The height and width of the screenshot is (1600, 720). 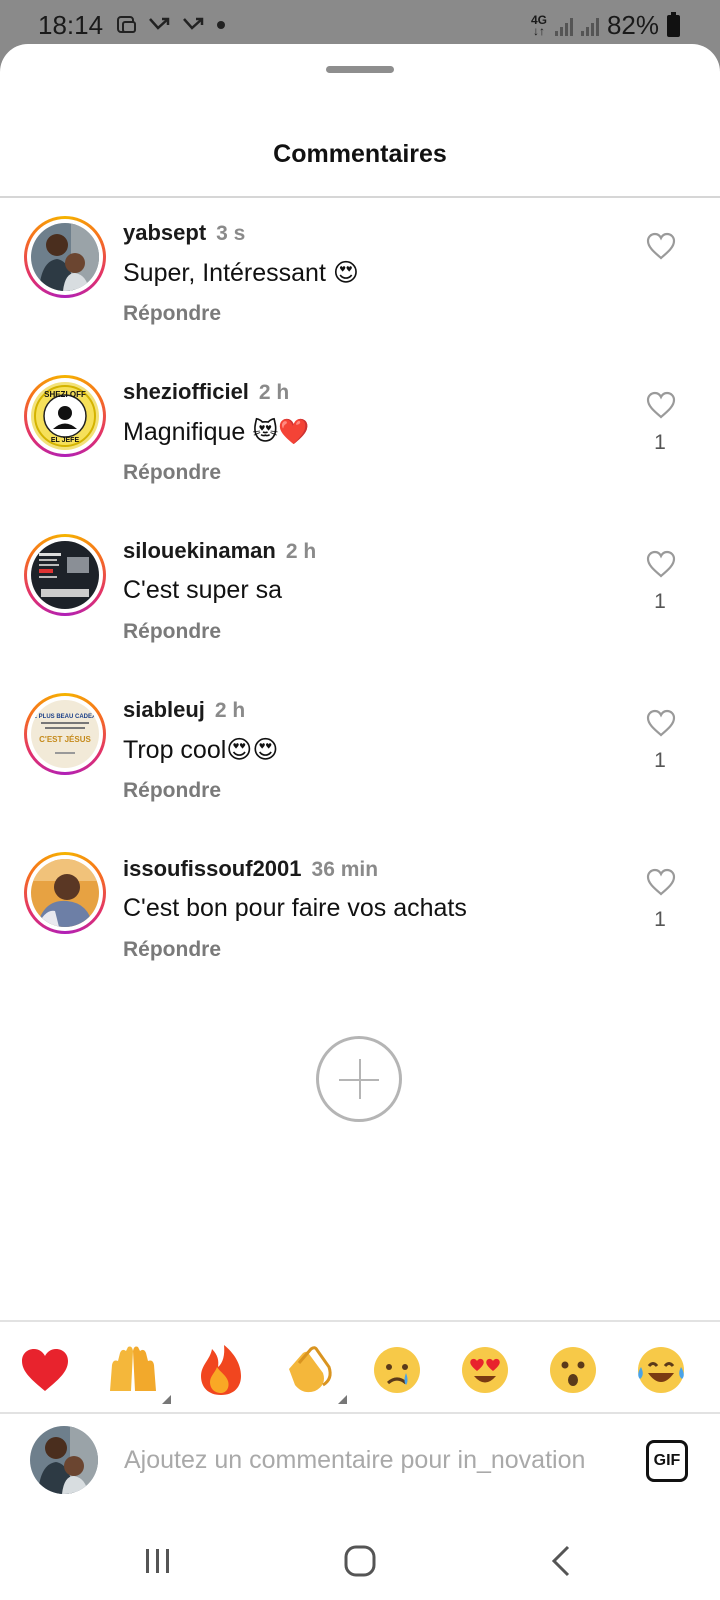 What do you see at coordinates (159, 23) in the screenshot?
I see `missed-call-icon` at bounding box center [159, 23].